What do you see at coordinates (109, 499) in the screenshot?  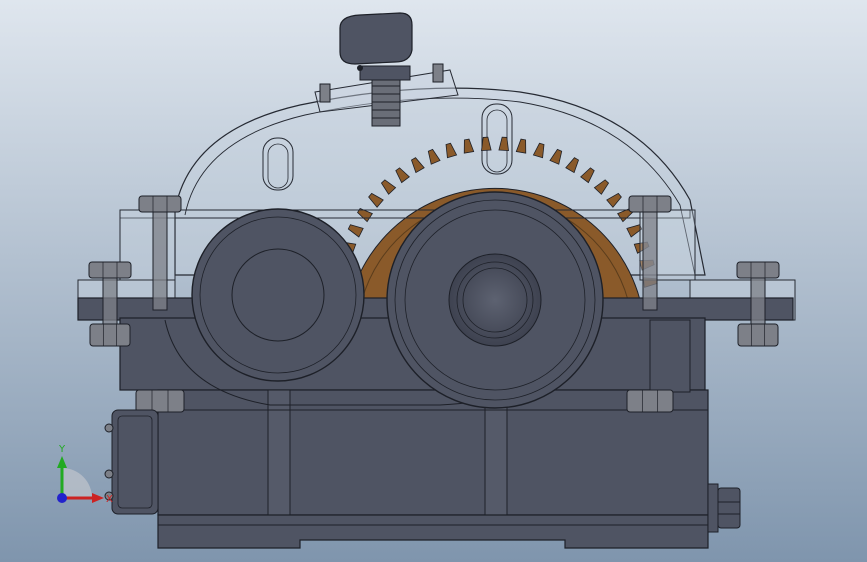 I see `x-axis-label: X` at bounding box center [109, 499].